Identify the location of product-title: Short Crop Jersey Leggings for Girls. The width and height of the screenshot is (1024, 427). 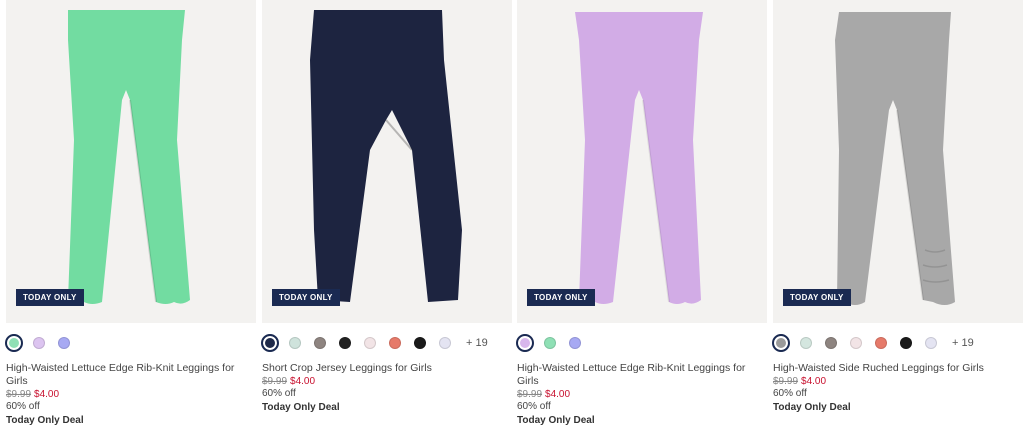
(384, 368).